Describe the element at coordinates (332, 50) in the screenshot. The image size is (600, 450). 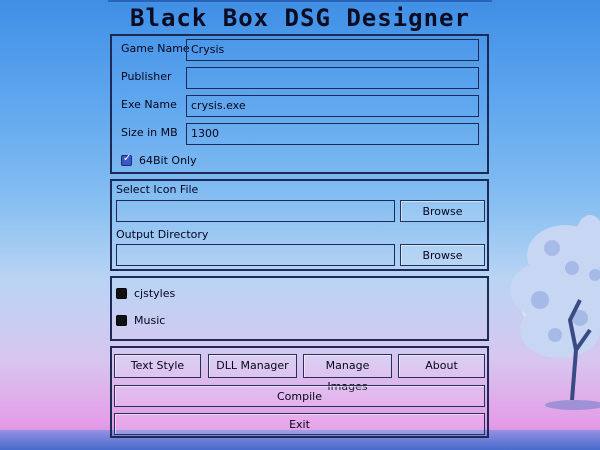
I see `game-name-field: Crysis` at that location.